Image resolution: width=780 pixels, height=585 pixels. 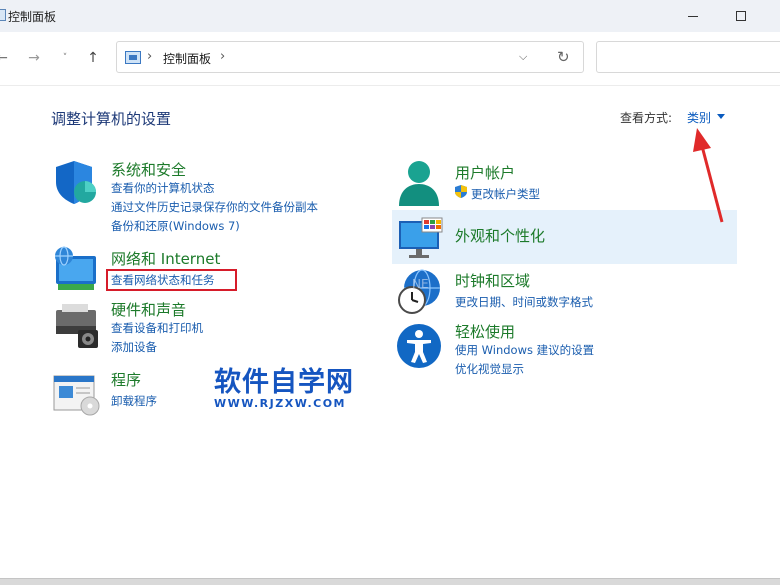 I want to click on category-title-network-internet: 网络和 Internet, so click(x=165, y=258).